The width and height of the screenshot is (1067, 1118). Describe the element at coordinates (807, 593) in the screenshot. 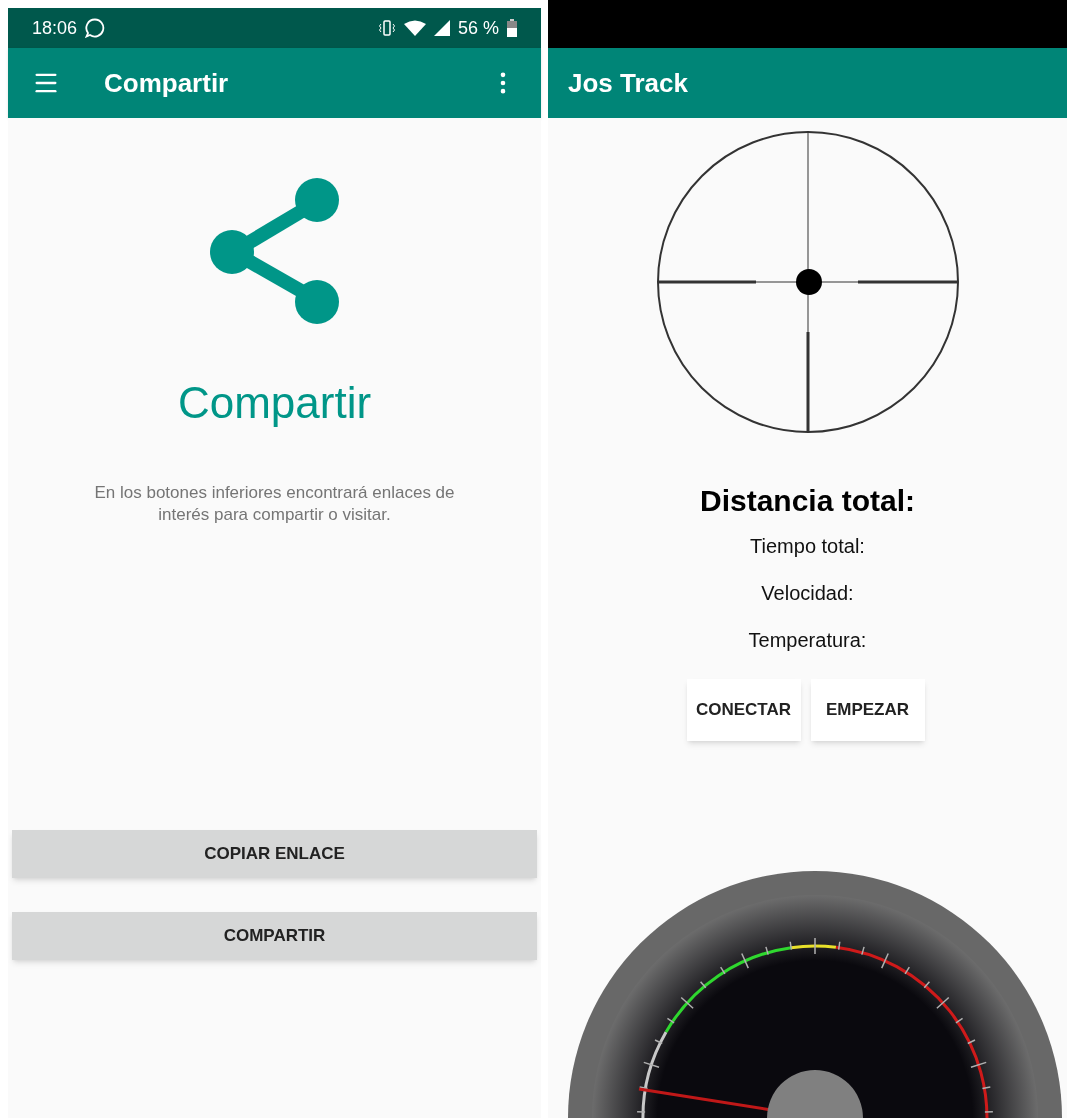

I see `stat-label: Velocidad:` at that location.